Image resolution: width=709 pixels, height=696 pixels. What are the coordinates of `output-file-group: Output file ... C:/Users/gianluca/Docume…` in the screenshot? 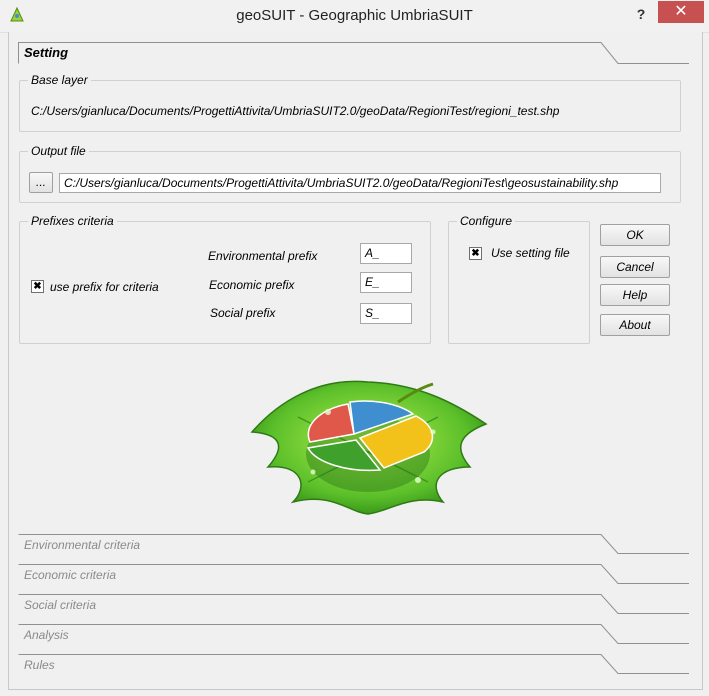 It's located at (350, 173).